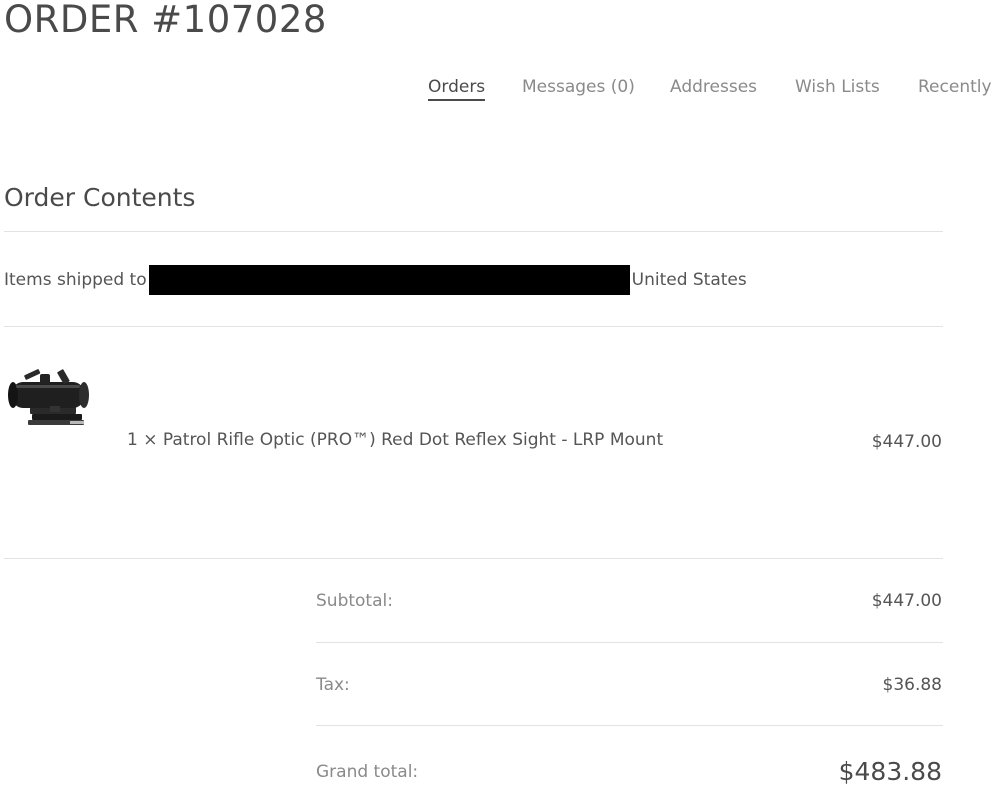 The width and height of the screenshot is (999, 801). What do you see at coordinates (457, 88) in the screenshot?
I see `nav-item-orders: Orders` at bounding box center [457, 88].